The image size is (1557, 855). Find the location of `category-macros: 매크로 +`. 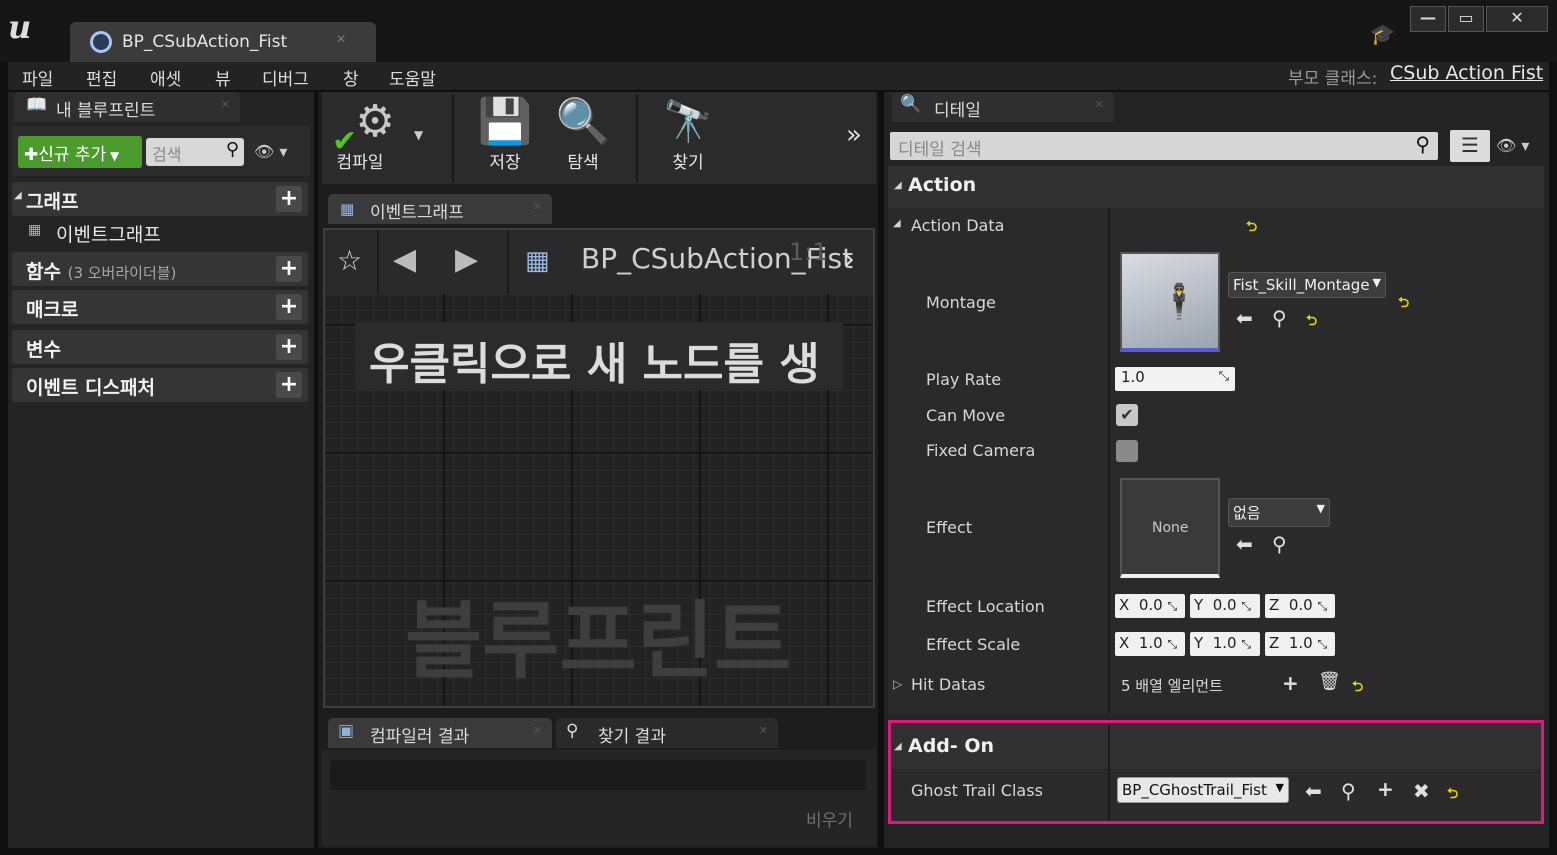

category-macros: 매크로 + is located at coordinates (160, 307).